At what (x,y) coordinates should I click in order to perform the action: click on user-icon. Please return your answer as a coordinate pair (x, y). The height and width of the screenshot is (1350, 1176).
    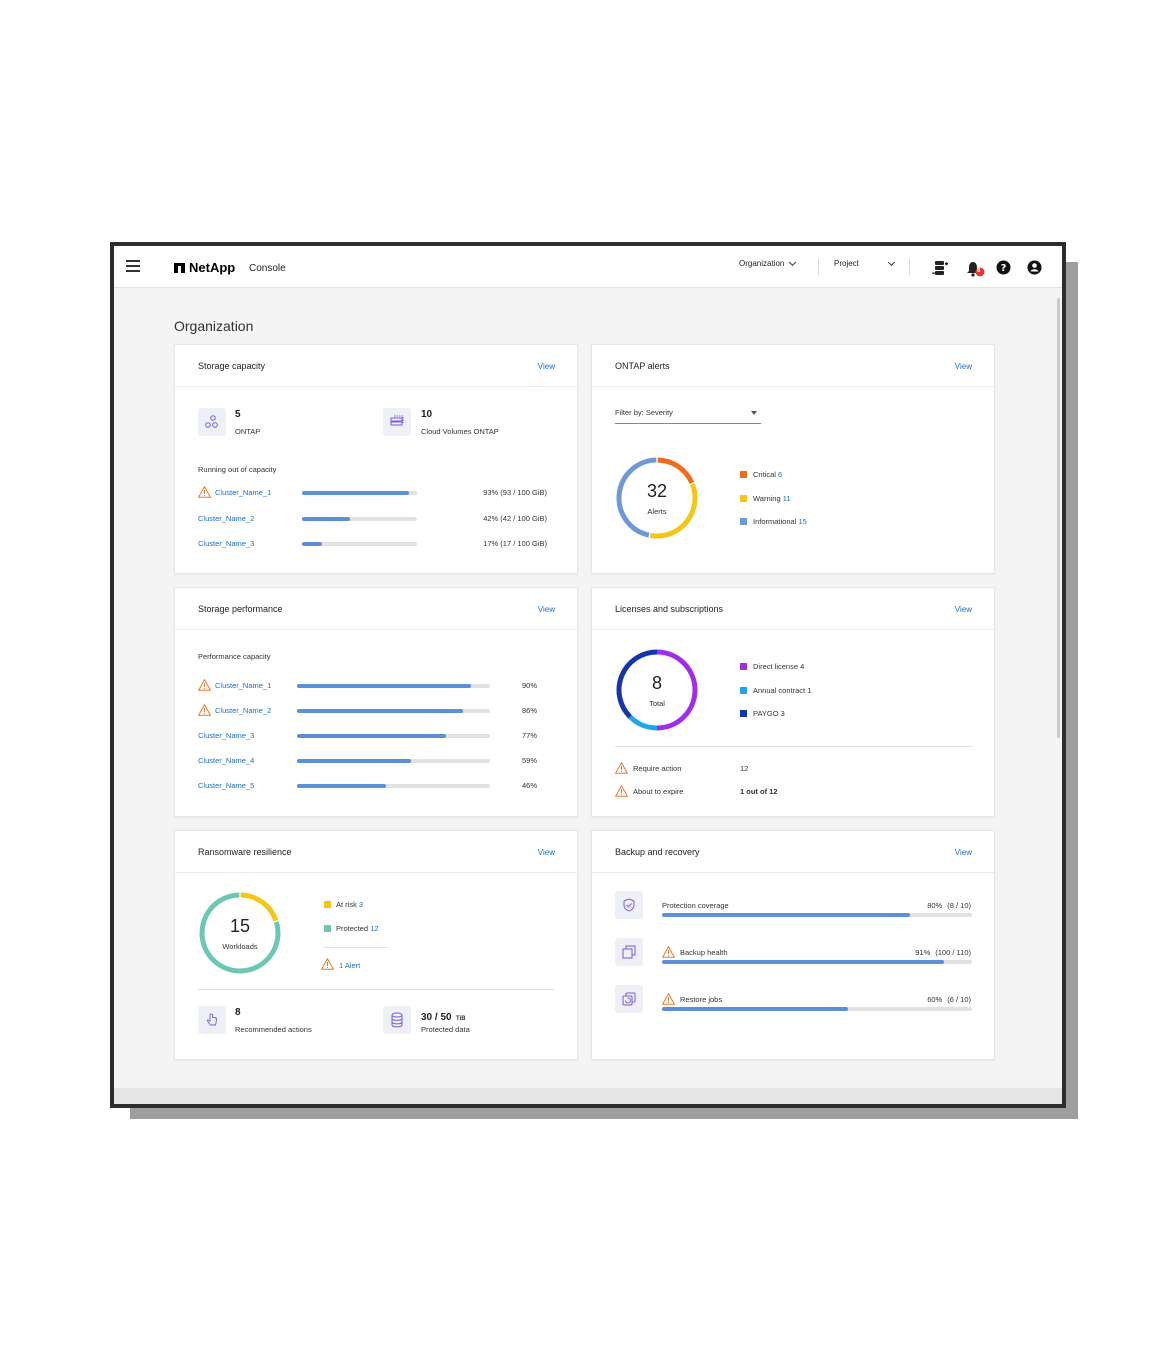
    Looking at the image, I should click on (1034, 270).